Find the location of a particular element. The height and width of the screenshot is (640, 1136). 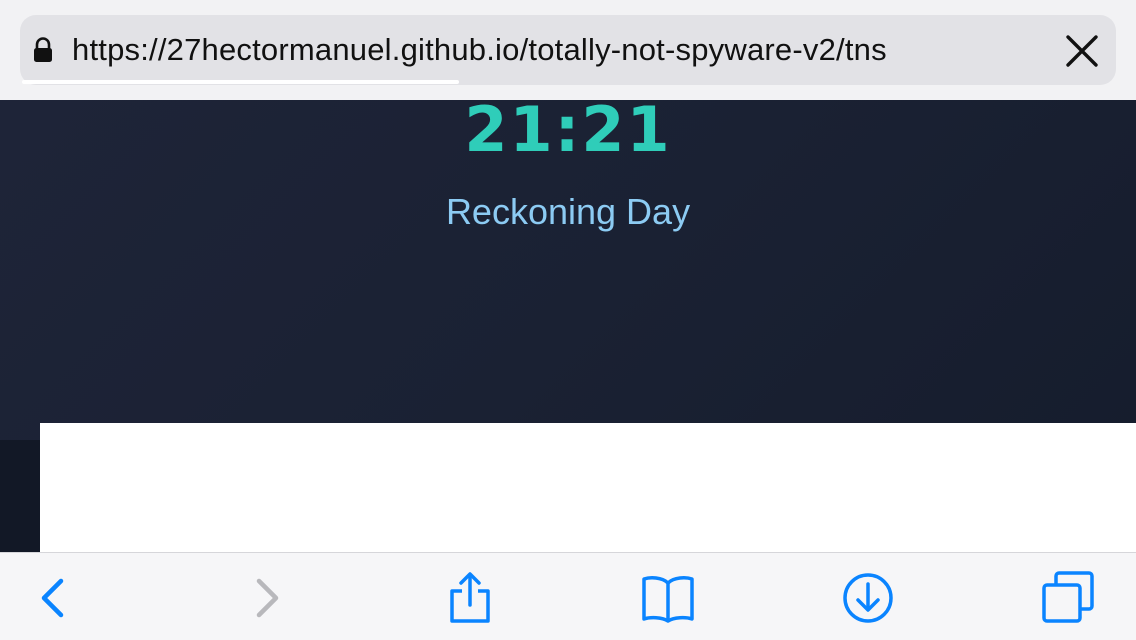

page-load-progress is located at coordinates (240, 82).